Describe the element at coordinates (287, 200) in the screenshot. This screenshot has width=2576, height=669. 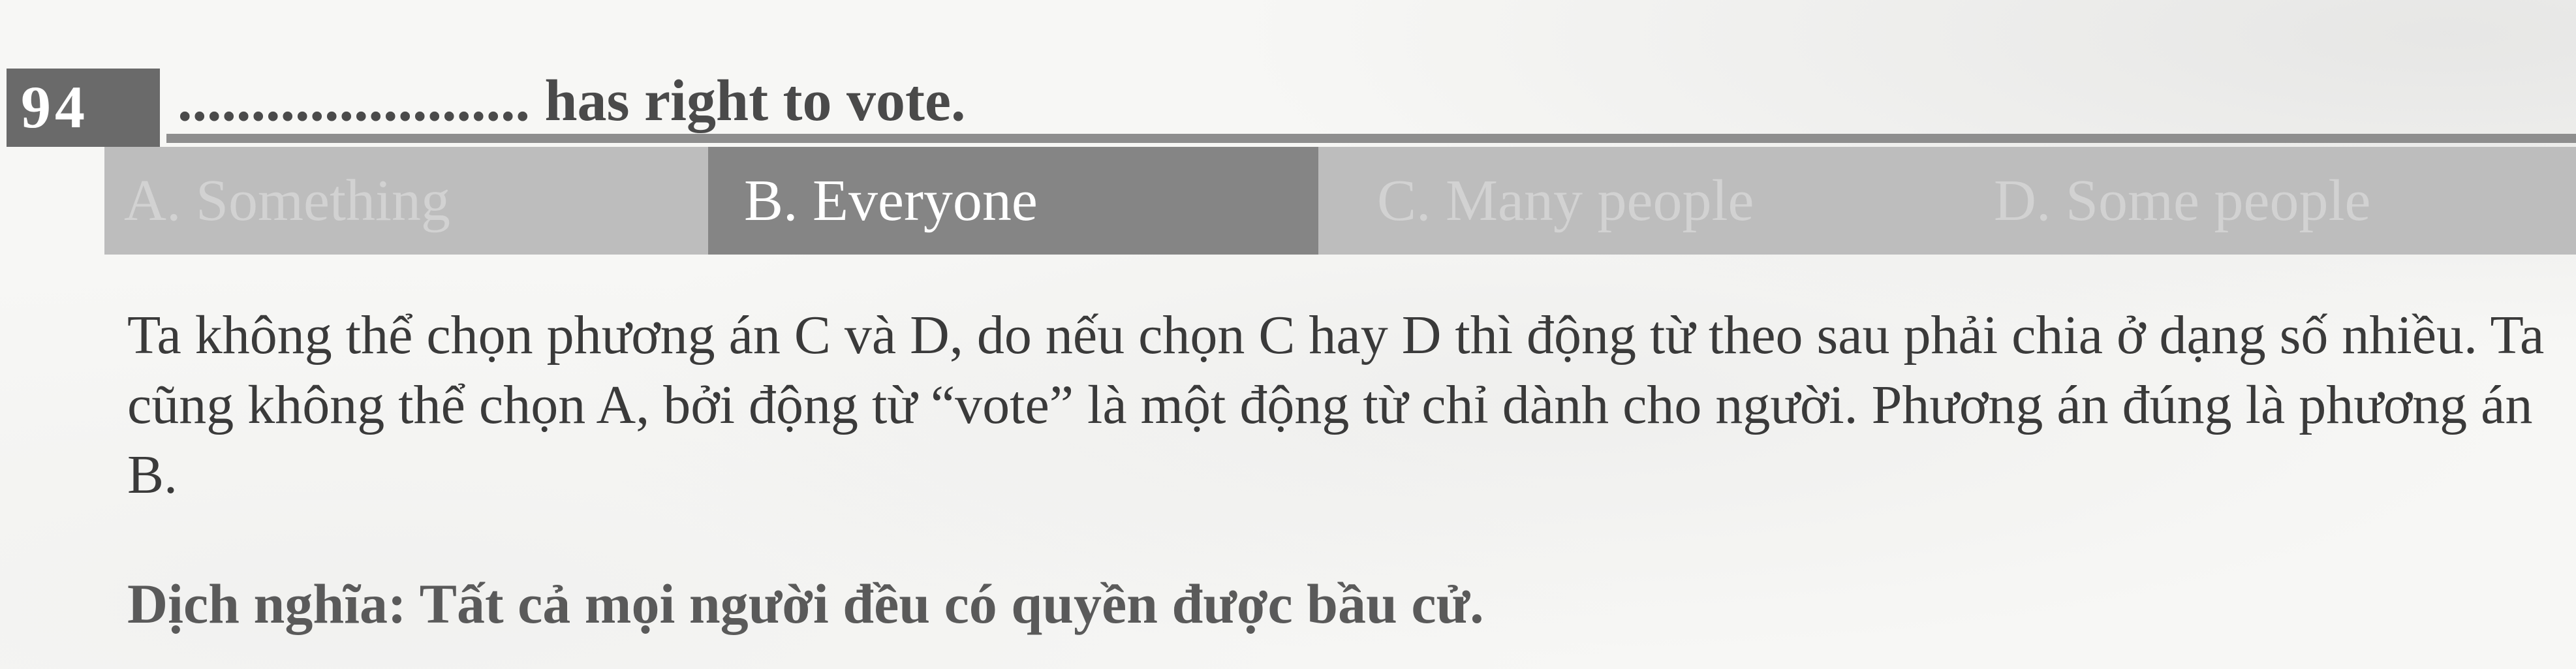
I see `option-a: A. Something` at that location.